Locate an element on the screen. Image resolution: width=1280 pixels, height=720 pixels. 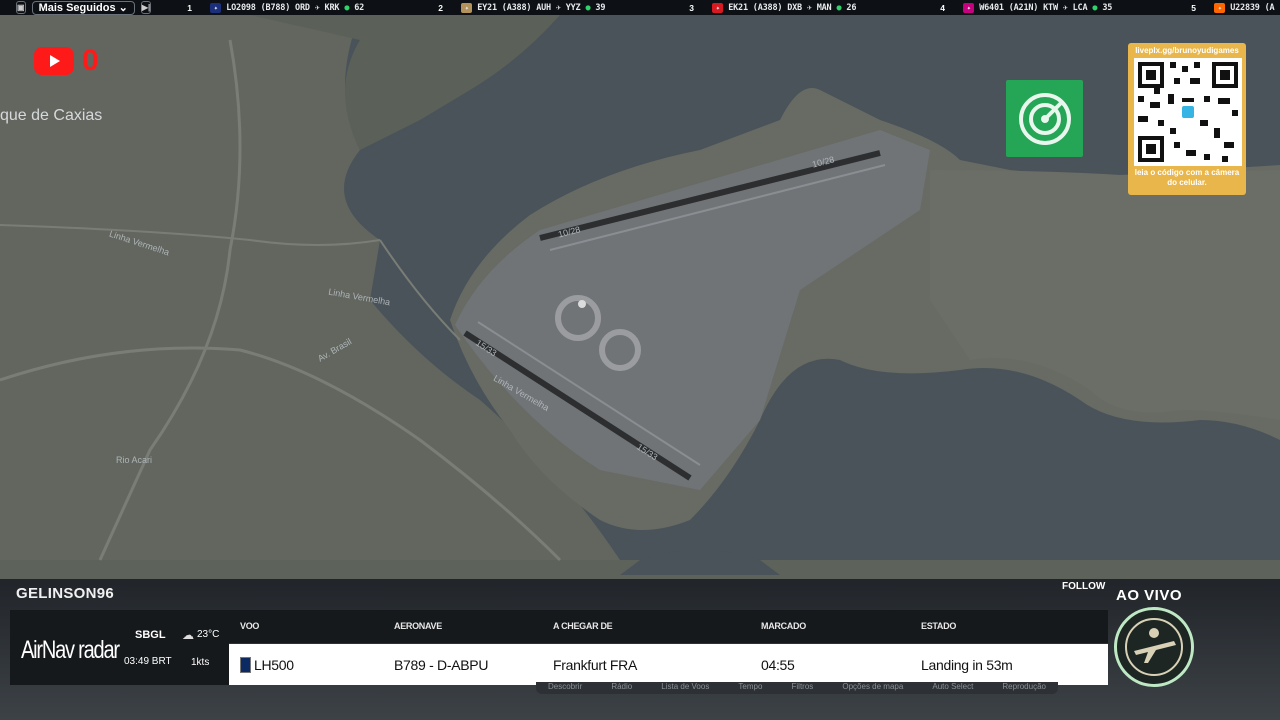
ticker-rank: 4 is located at coordinates (942, 7).